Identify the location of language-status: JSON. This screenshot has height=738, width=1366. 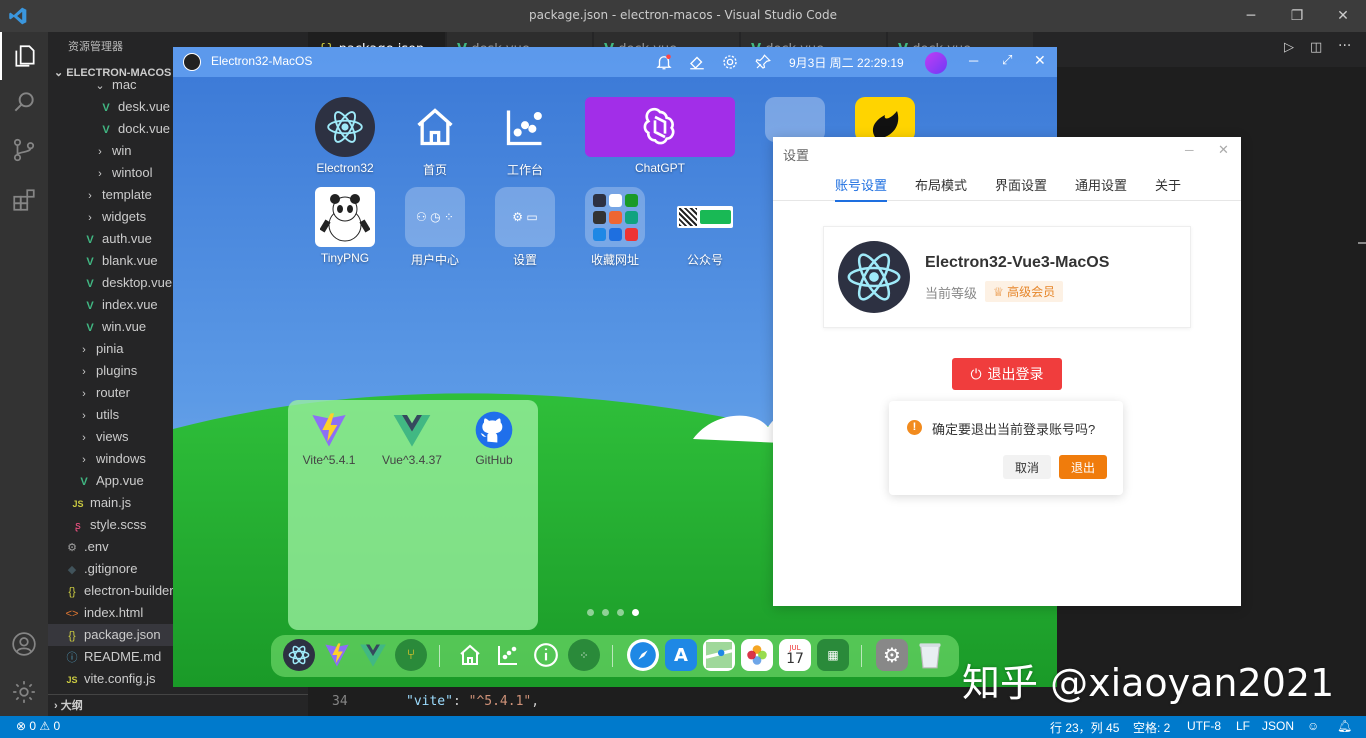
(1278, 726).